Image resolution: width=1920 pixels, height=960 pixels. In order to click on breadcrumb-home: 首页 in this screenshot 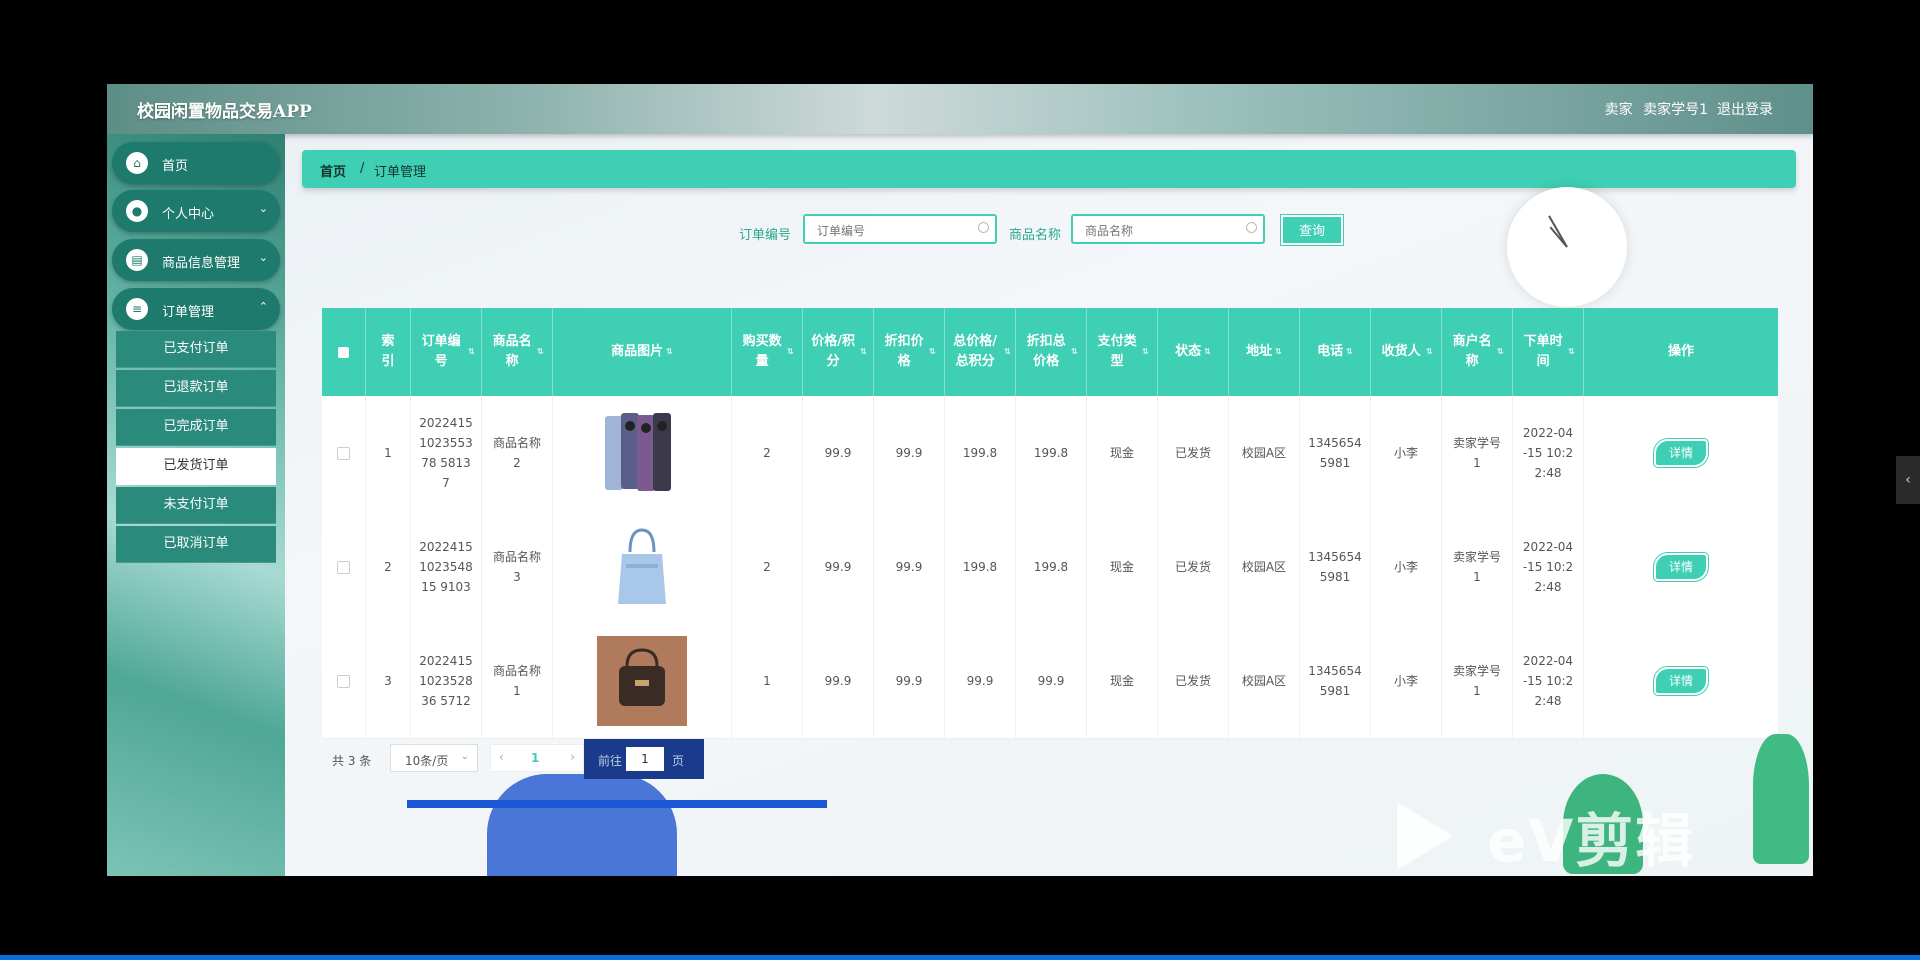, I will do `click(333, 170)`.